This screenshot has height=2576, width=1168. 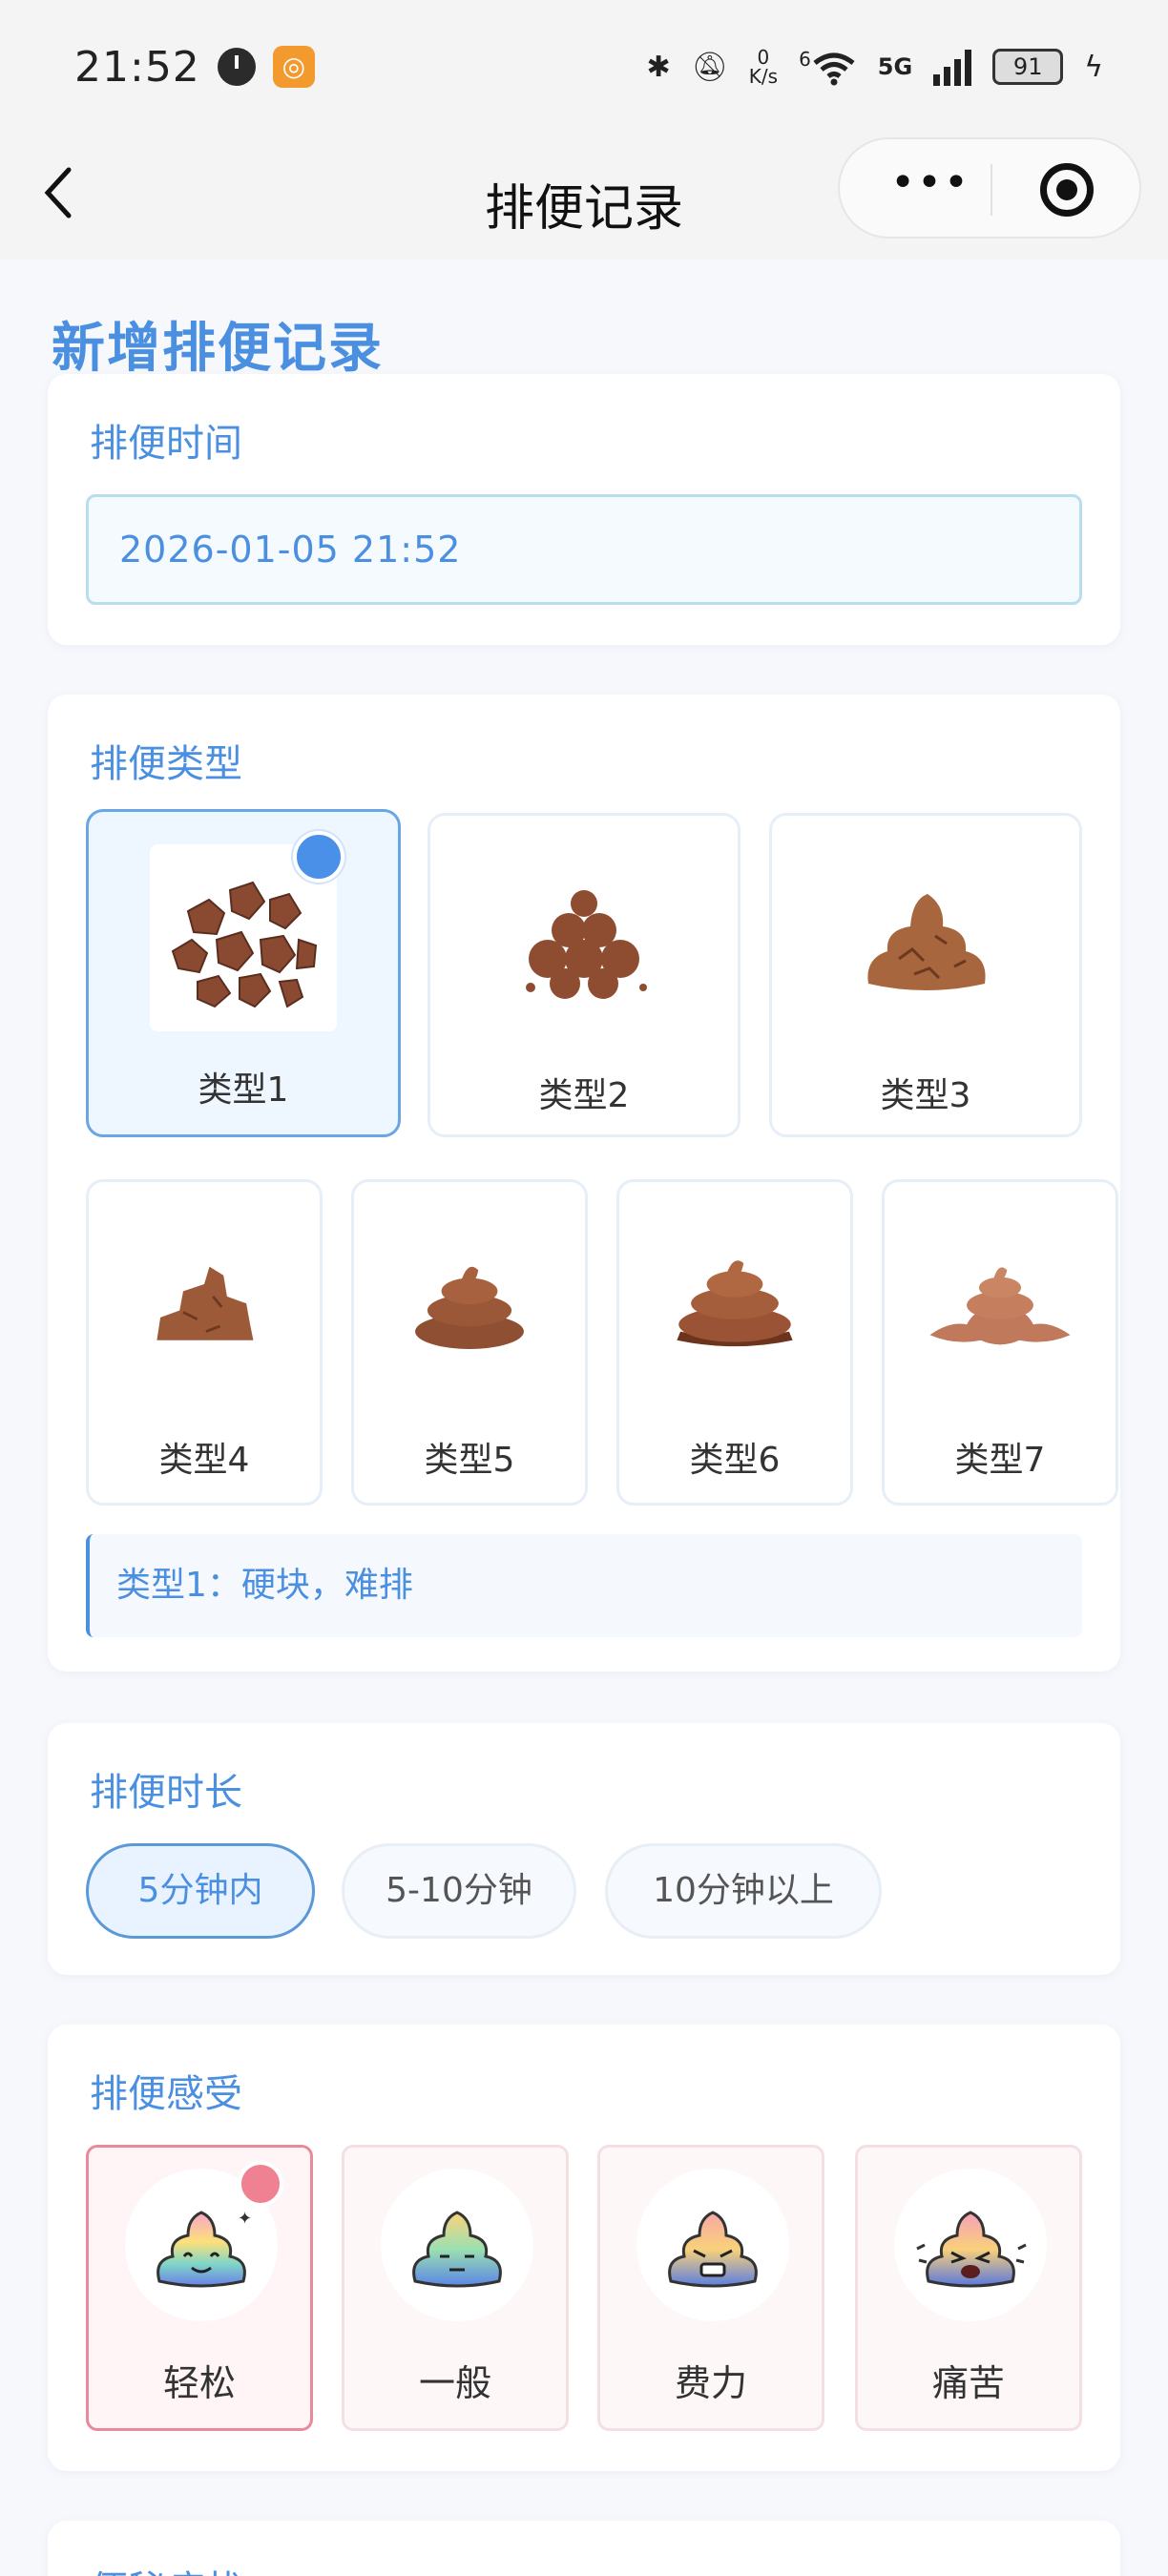 I want to click on feeling-option-label: 一般, so click(x=454, y=2383).